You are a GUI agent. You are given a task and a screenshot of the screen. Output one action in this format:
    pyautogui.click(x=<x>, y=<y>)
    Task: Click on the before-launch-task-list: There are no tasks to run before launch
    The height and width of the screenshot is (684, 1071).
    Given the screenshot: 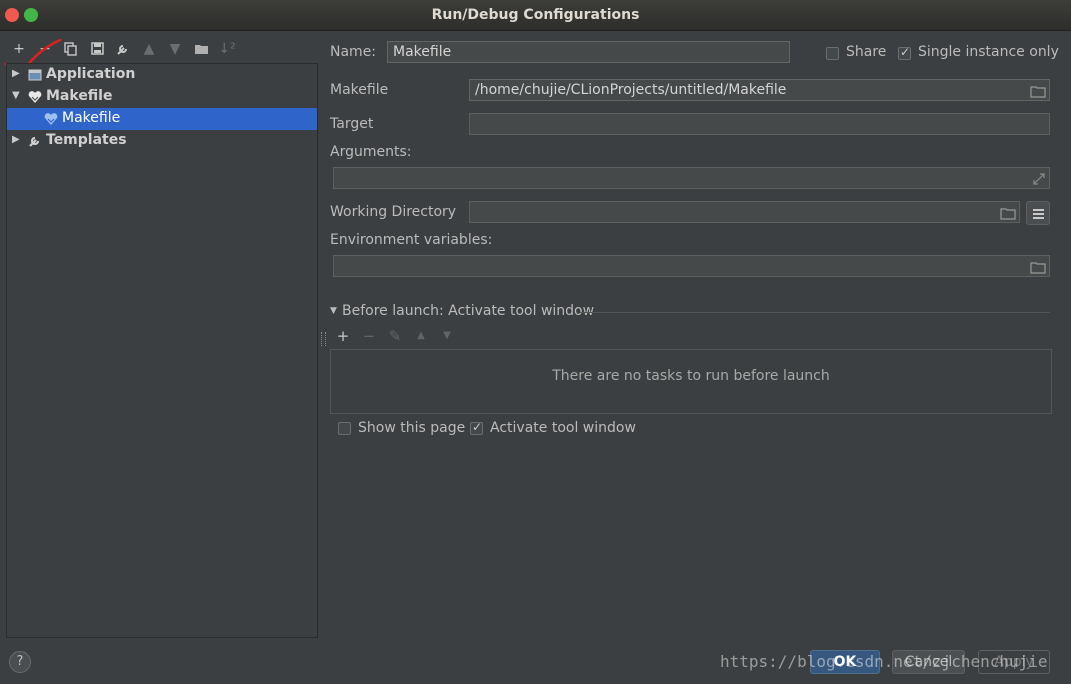 What is the action you would take?
    pyautogui.click(x=691, y=381)
    